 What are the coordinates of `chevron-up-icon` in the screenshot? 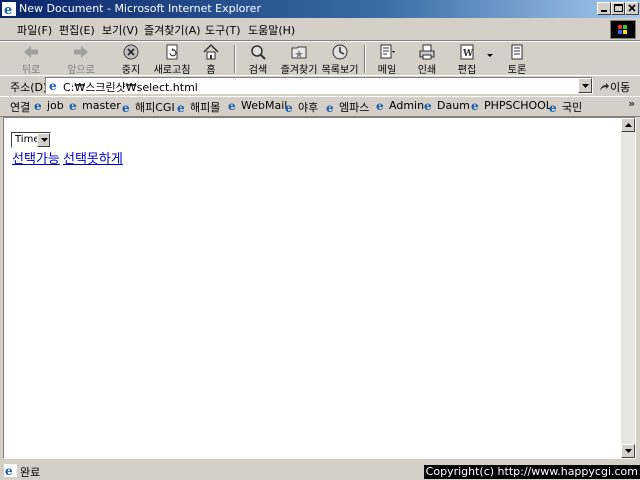 It's located at (628, 125).